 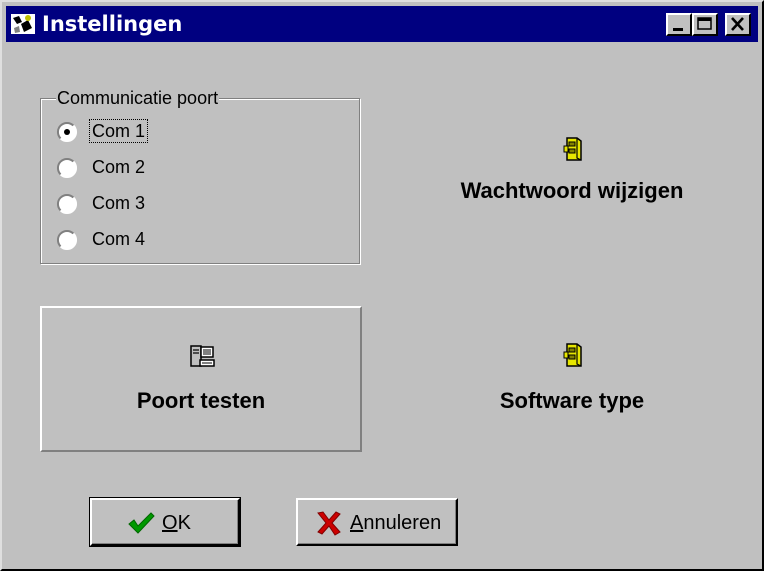 I want to click on radio-com4-label: Com 4, so click(x=119, y=239).